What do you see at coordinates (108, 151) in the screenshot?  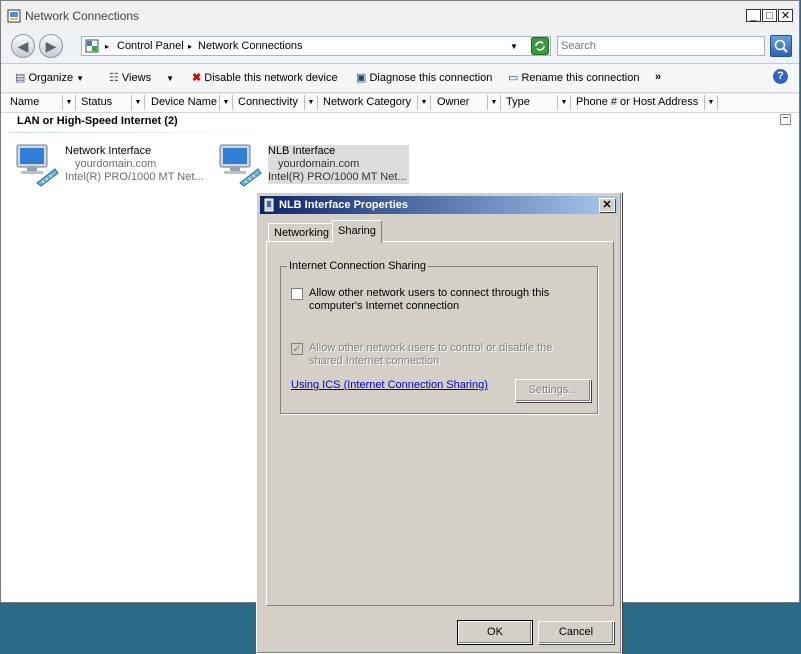 I see `connection-name: Network Interface` at bounding box center [108, 151].